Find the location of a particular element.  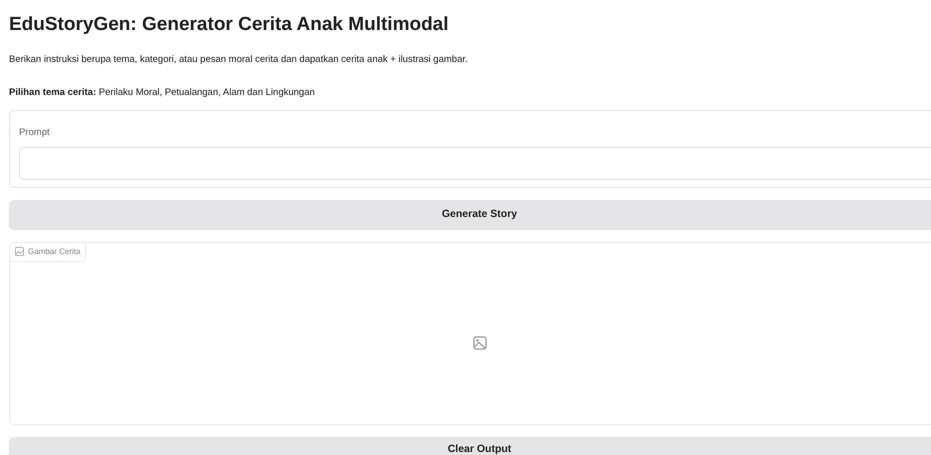

prompt-field is located at coordinates (475, 163).